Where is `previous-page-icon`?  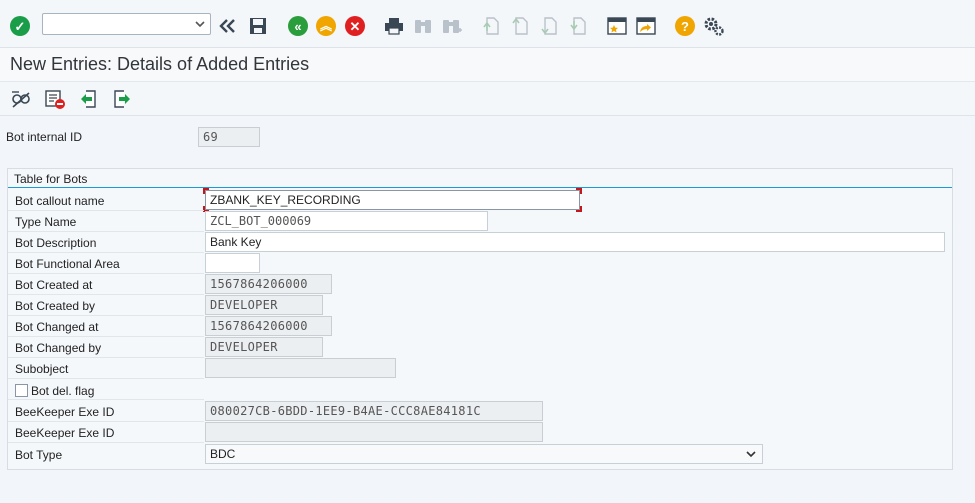
previous-page-icon is located at coordinates (520, 26).